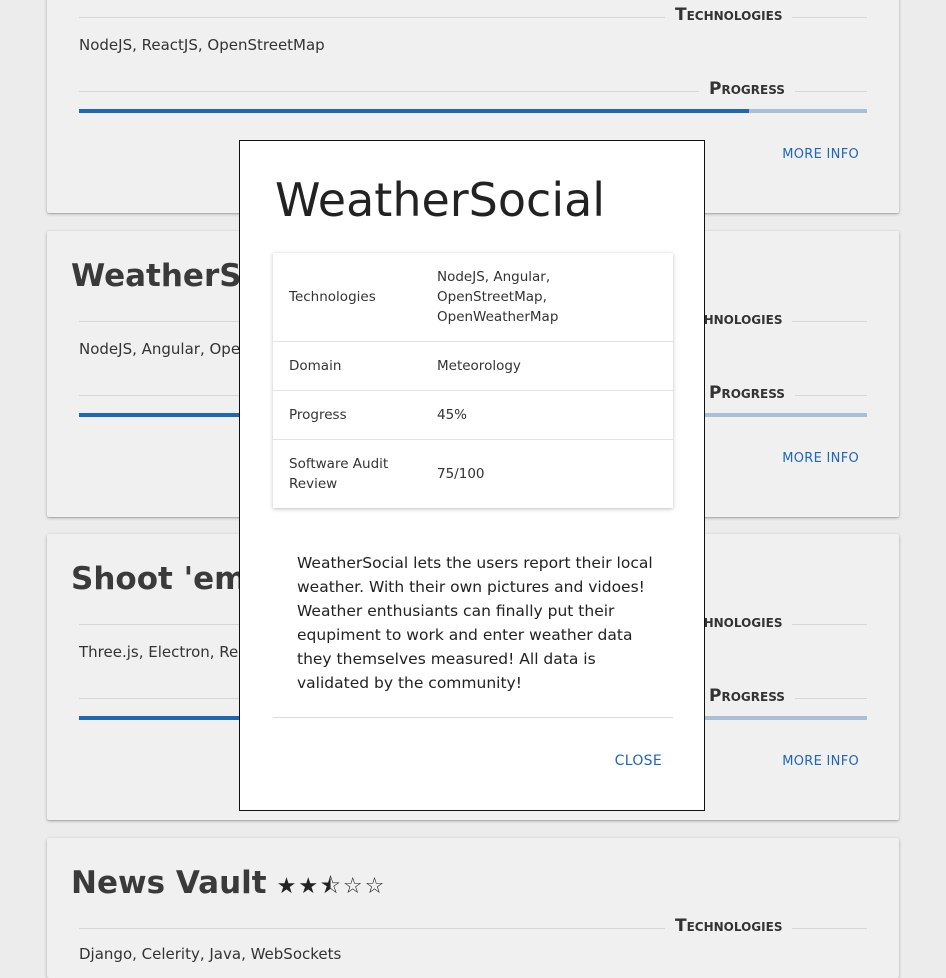 The width and height of the screenshot is (946, 978). I want to click on row-key: Domain, so click(347, 366).